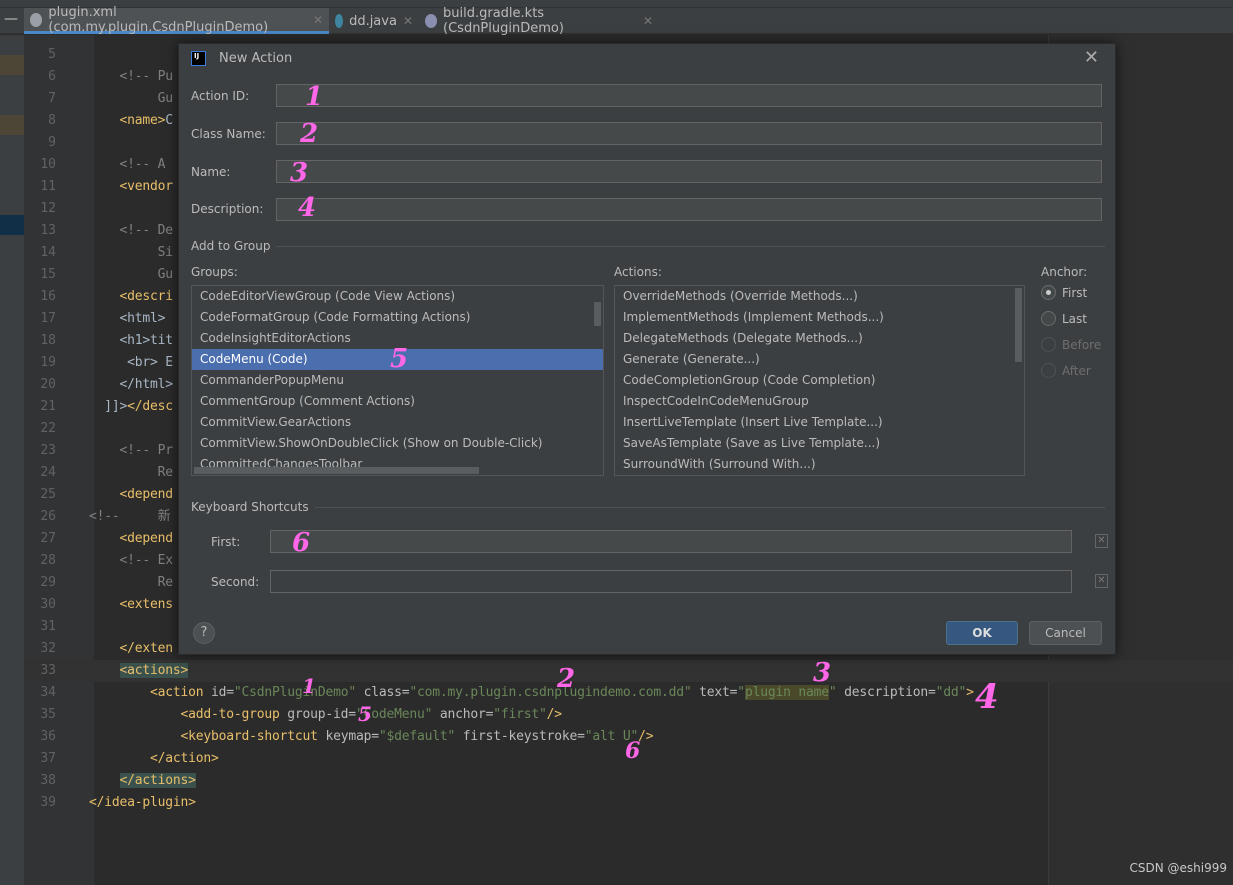 The image size is (1233, 885). What do you see at coordinates (48, 186) in the screenshot?
I see `line-number: 11` at bounding box center [48, 186].